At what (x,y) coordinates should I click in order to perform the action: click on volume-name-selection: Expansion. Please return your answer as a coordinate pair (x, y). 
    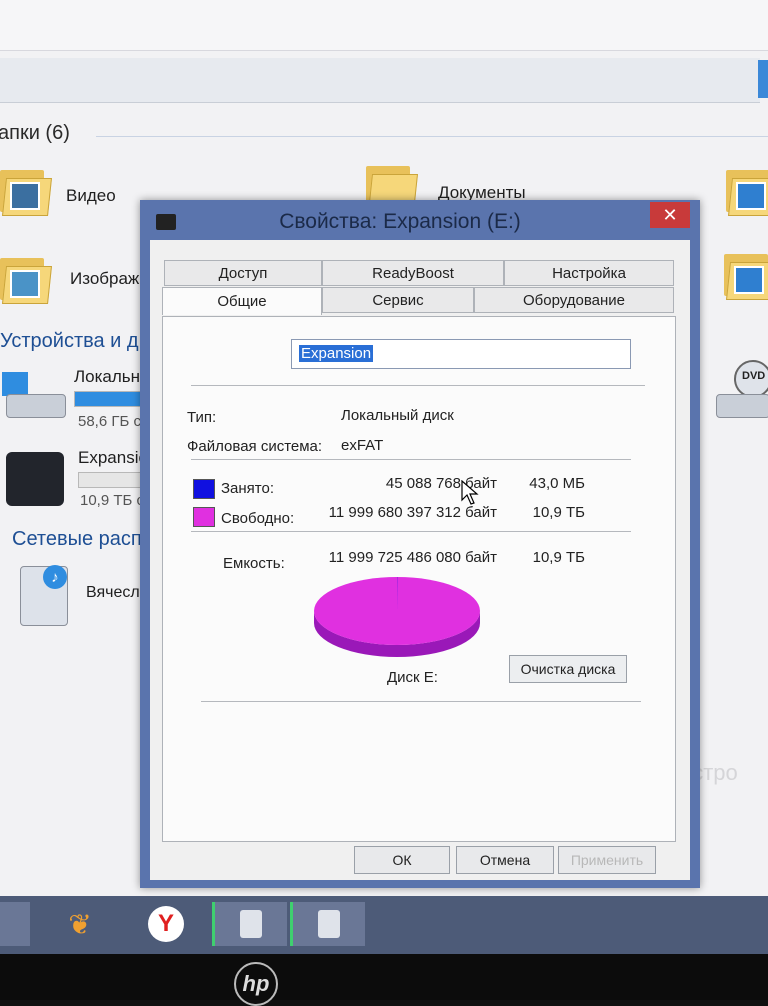
    Looking at the image, I should click on (336, 353).